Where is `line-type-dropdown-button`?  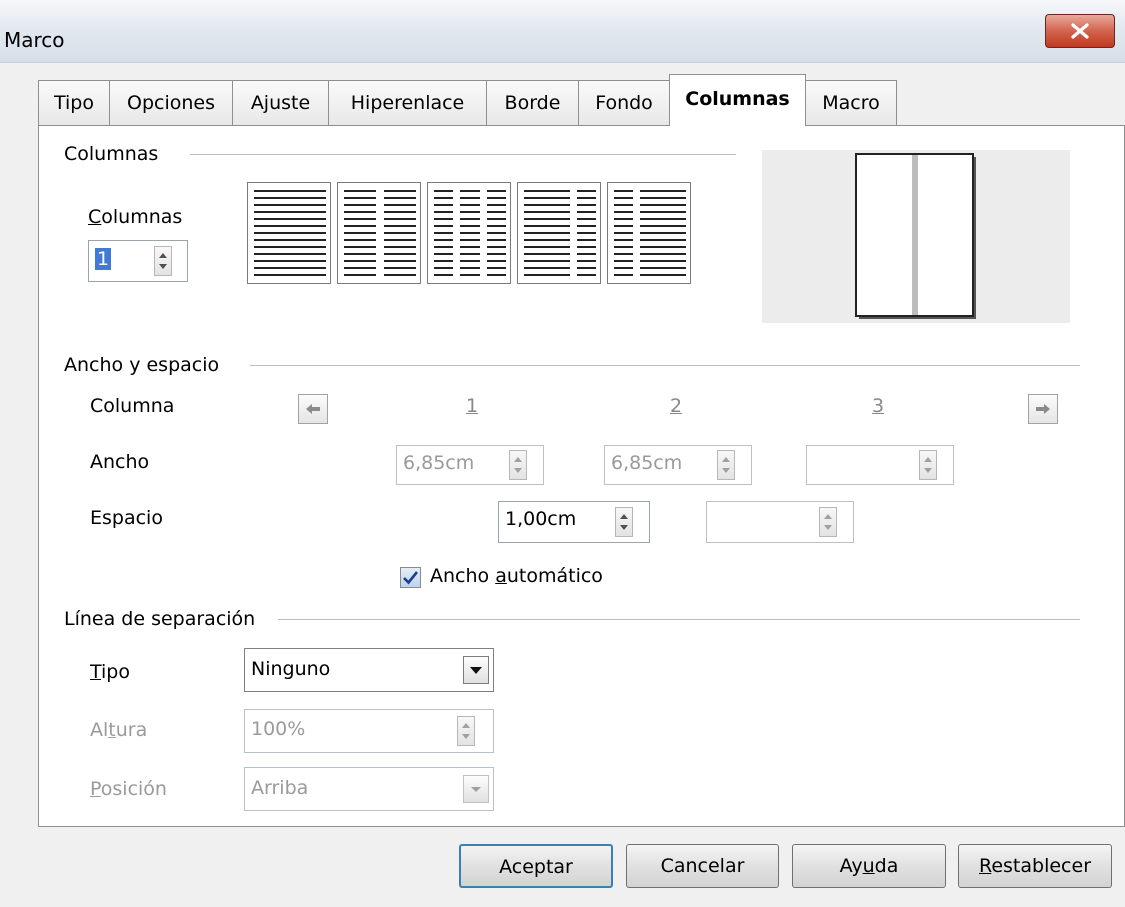
line-type-dropdown-button is located at coordinates (476, 670).